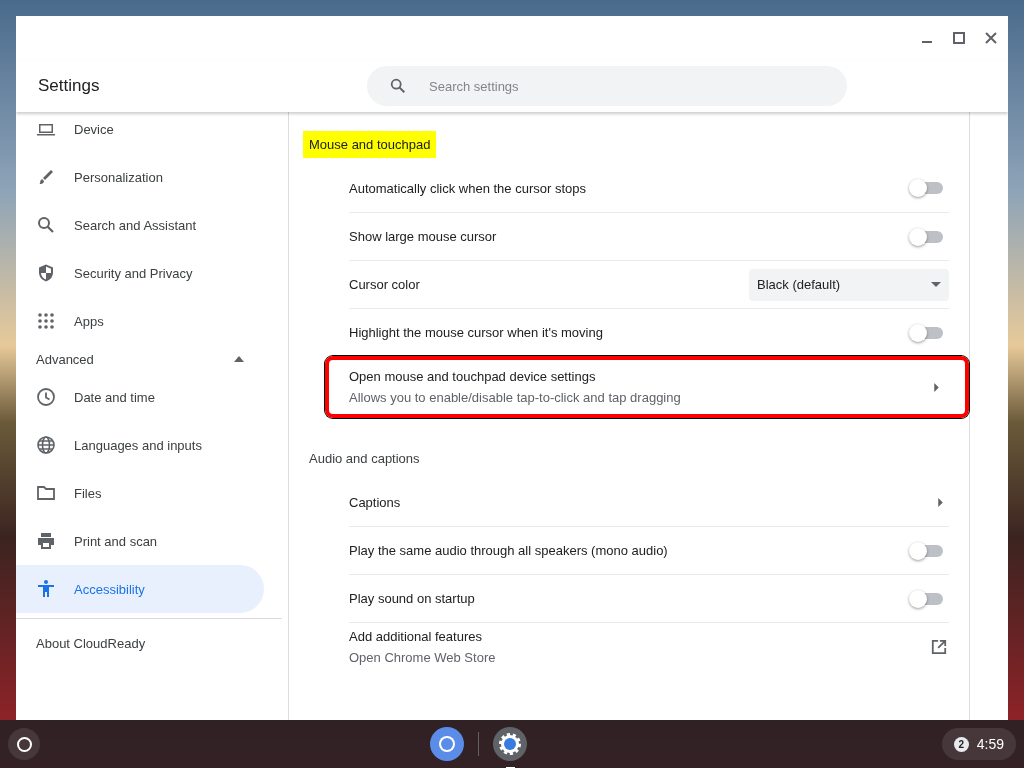 This screenshot has width=1024, height=768. I want to click on setting-row: Play the same audio through all speakers (mono audio), so click(649, 550).